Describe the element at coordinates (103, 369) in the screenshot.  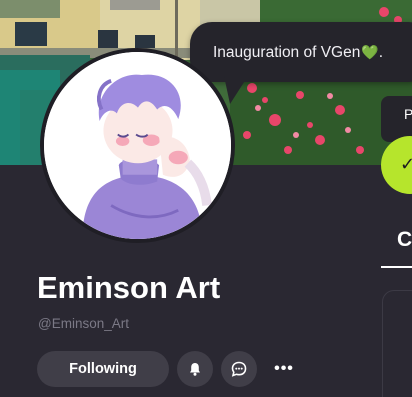
I see `following-button: Following` at that location.